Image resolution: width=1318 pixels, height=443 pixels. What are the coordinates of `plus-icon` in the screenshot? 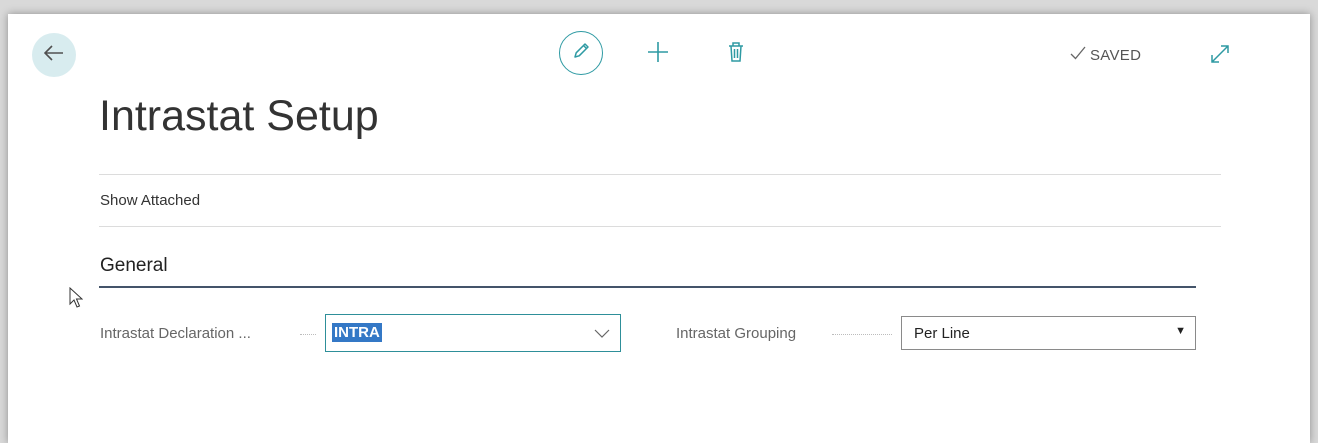 It's located at (658, 54).